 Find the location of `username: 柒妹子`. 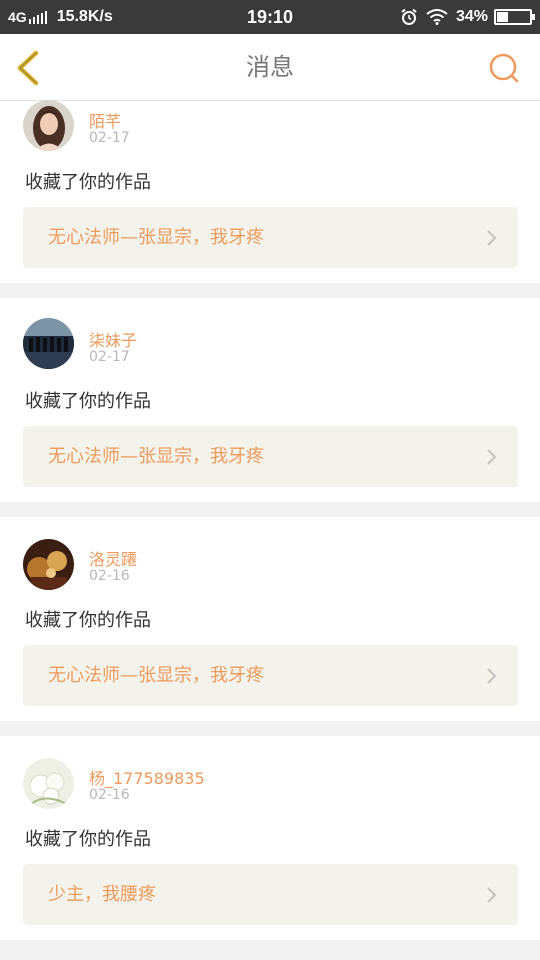

username: 柒妹子 is located at coordinates (113, 339).